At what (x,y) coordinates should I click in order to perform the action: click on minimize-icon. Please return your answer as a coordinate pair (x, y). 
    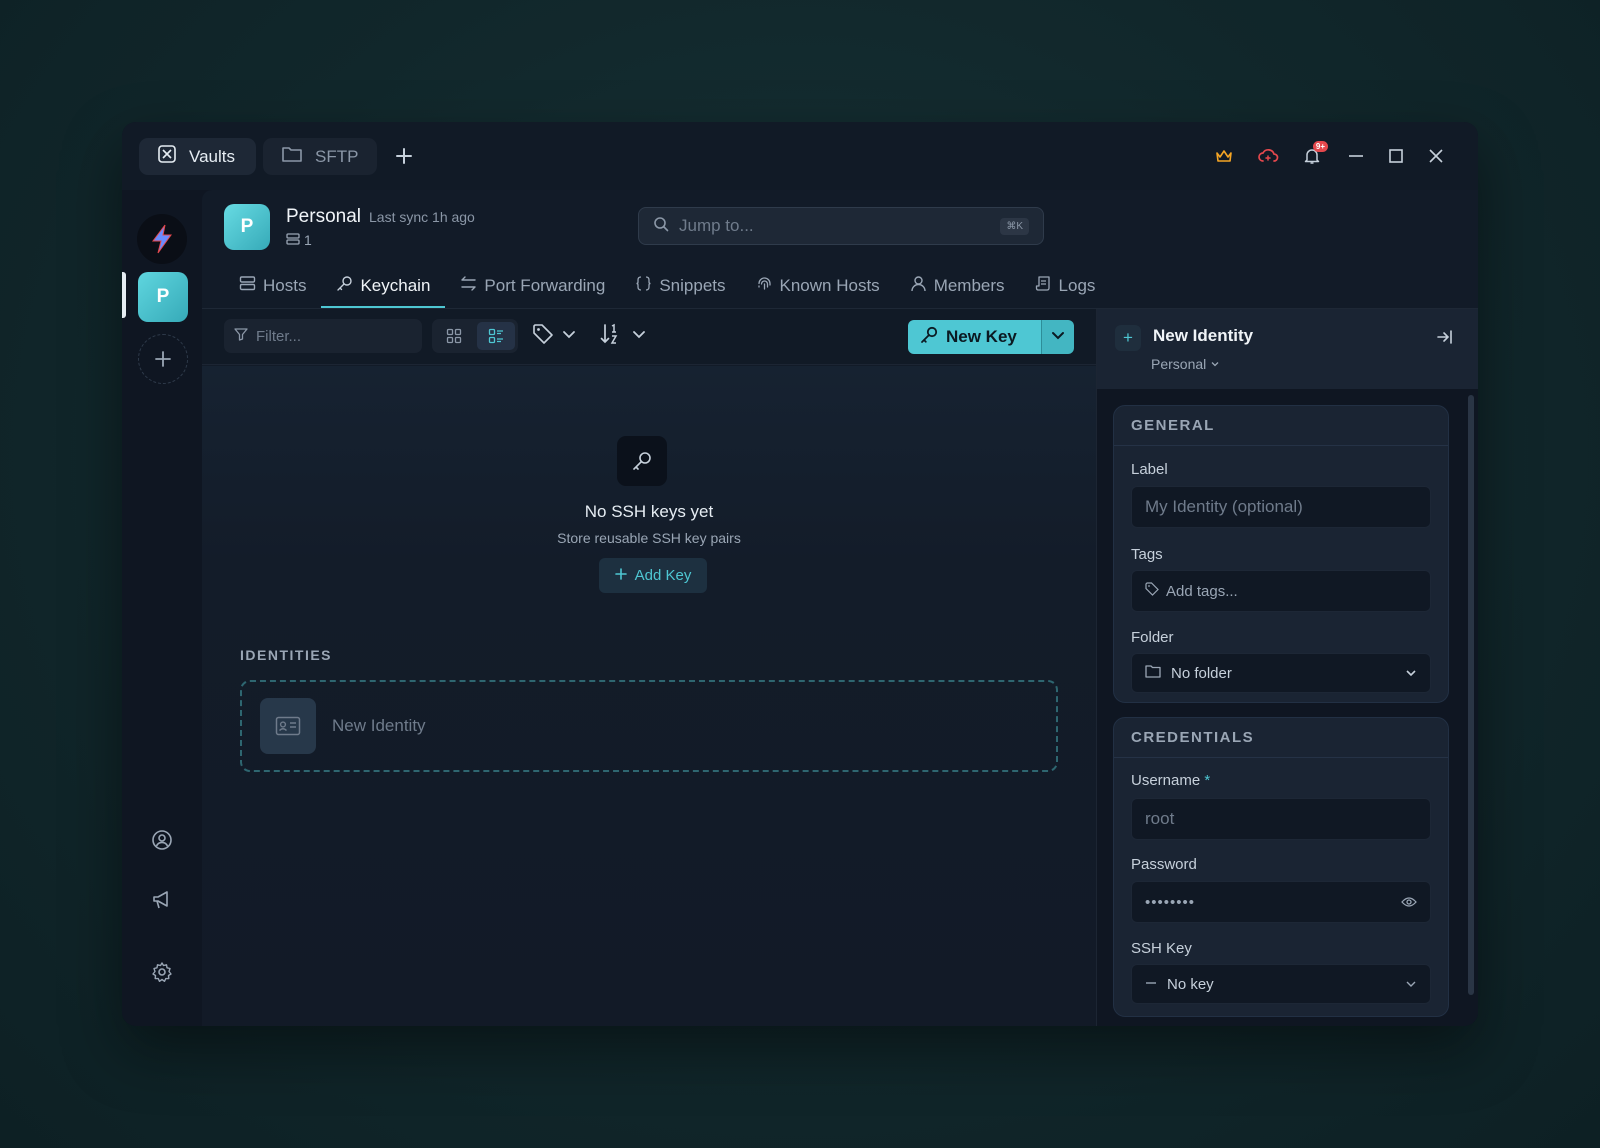
    Looking at the image, I should click on (1356, 156).